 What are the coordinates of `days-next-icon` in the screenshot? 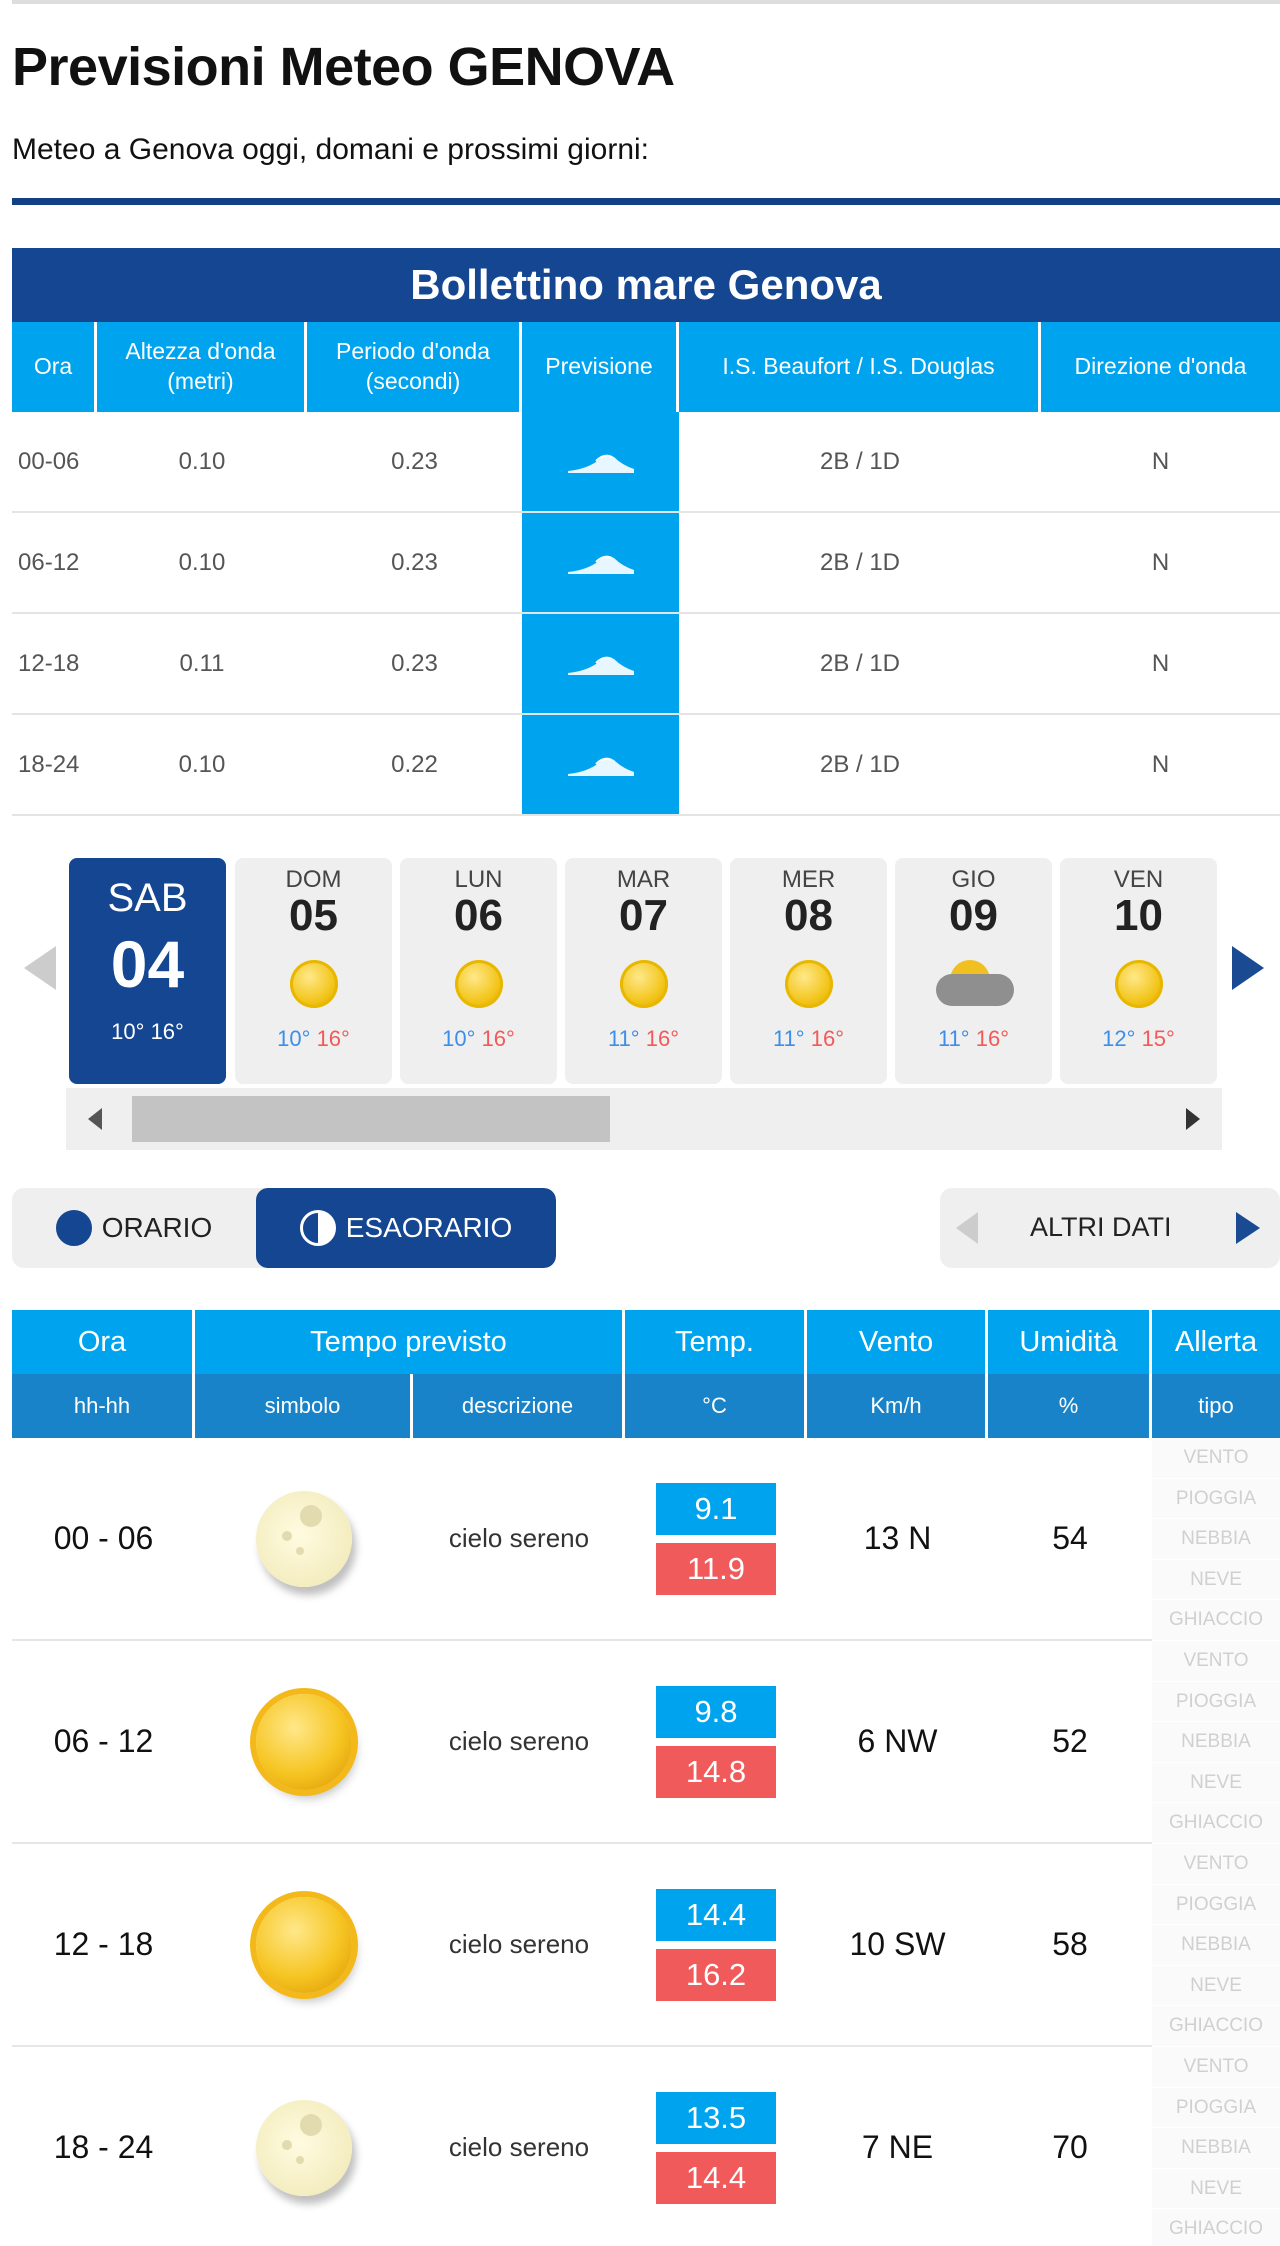 It's located at (1248, 968).